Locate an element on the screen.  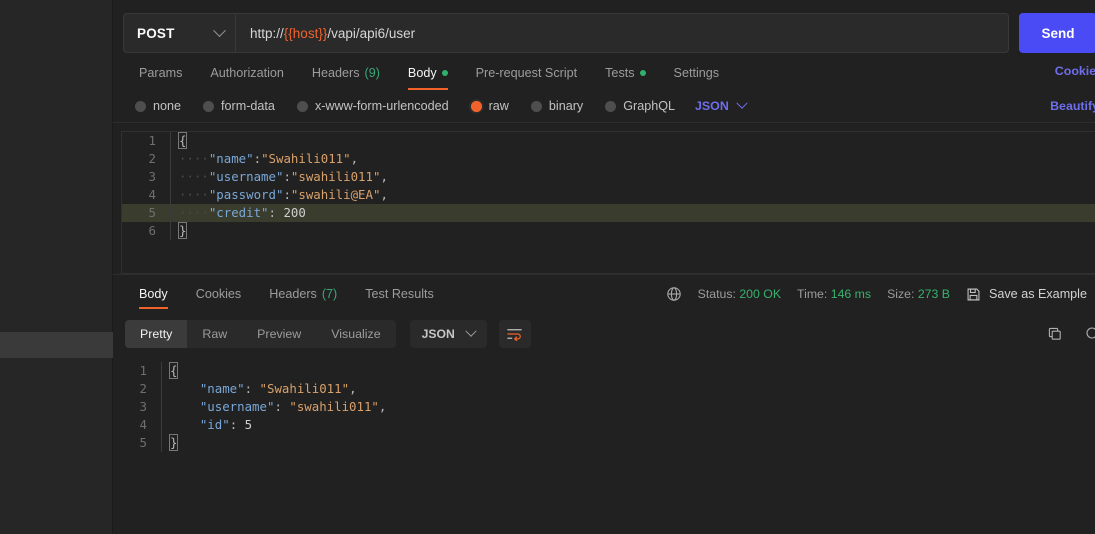
raw-format-dropdown: JSON is located at coordinates (717, 105).